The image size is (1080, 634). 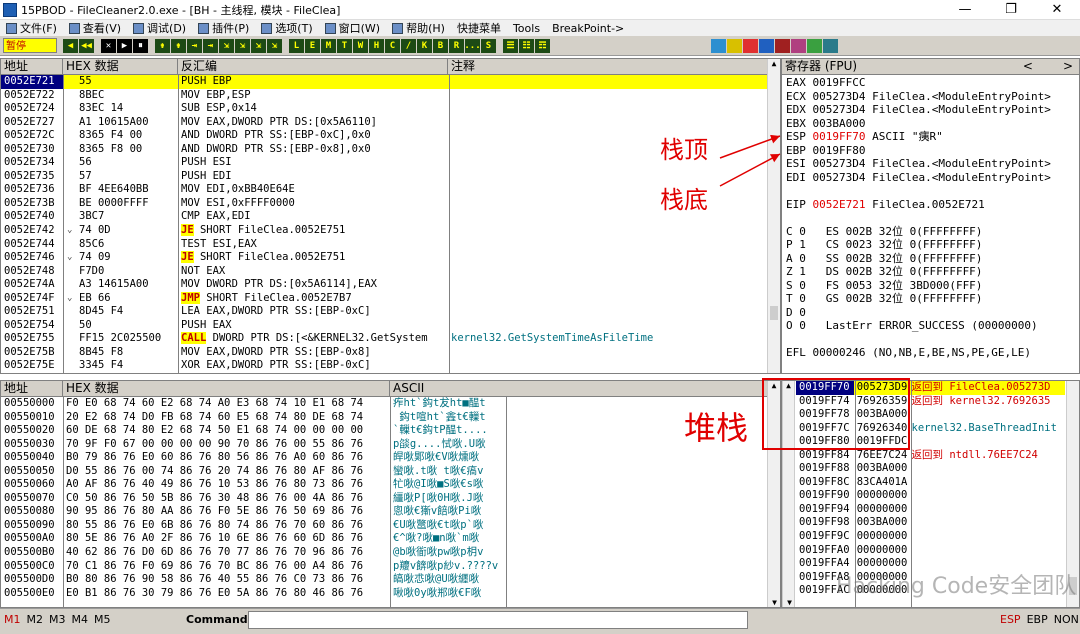 I want to click on toolbar-letter-button-12: S, so click(x=488, y=45).